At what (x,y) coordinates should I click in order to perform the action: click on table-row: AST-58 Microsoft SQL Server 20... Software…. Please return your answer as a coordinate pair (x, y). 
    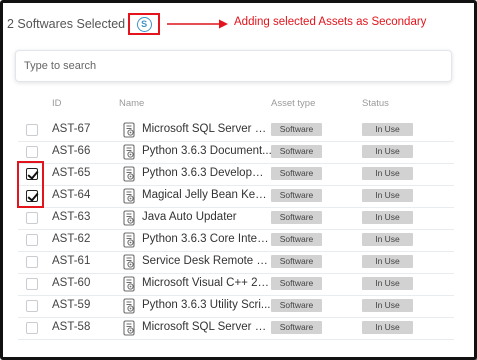
    Looking at the image, I should click on (236, 329).